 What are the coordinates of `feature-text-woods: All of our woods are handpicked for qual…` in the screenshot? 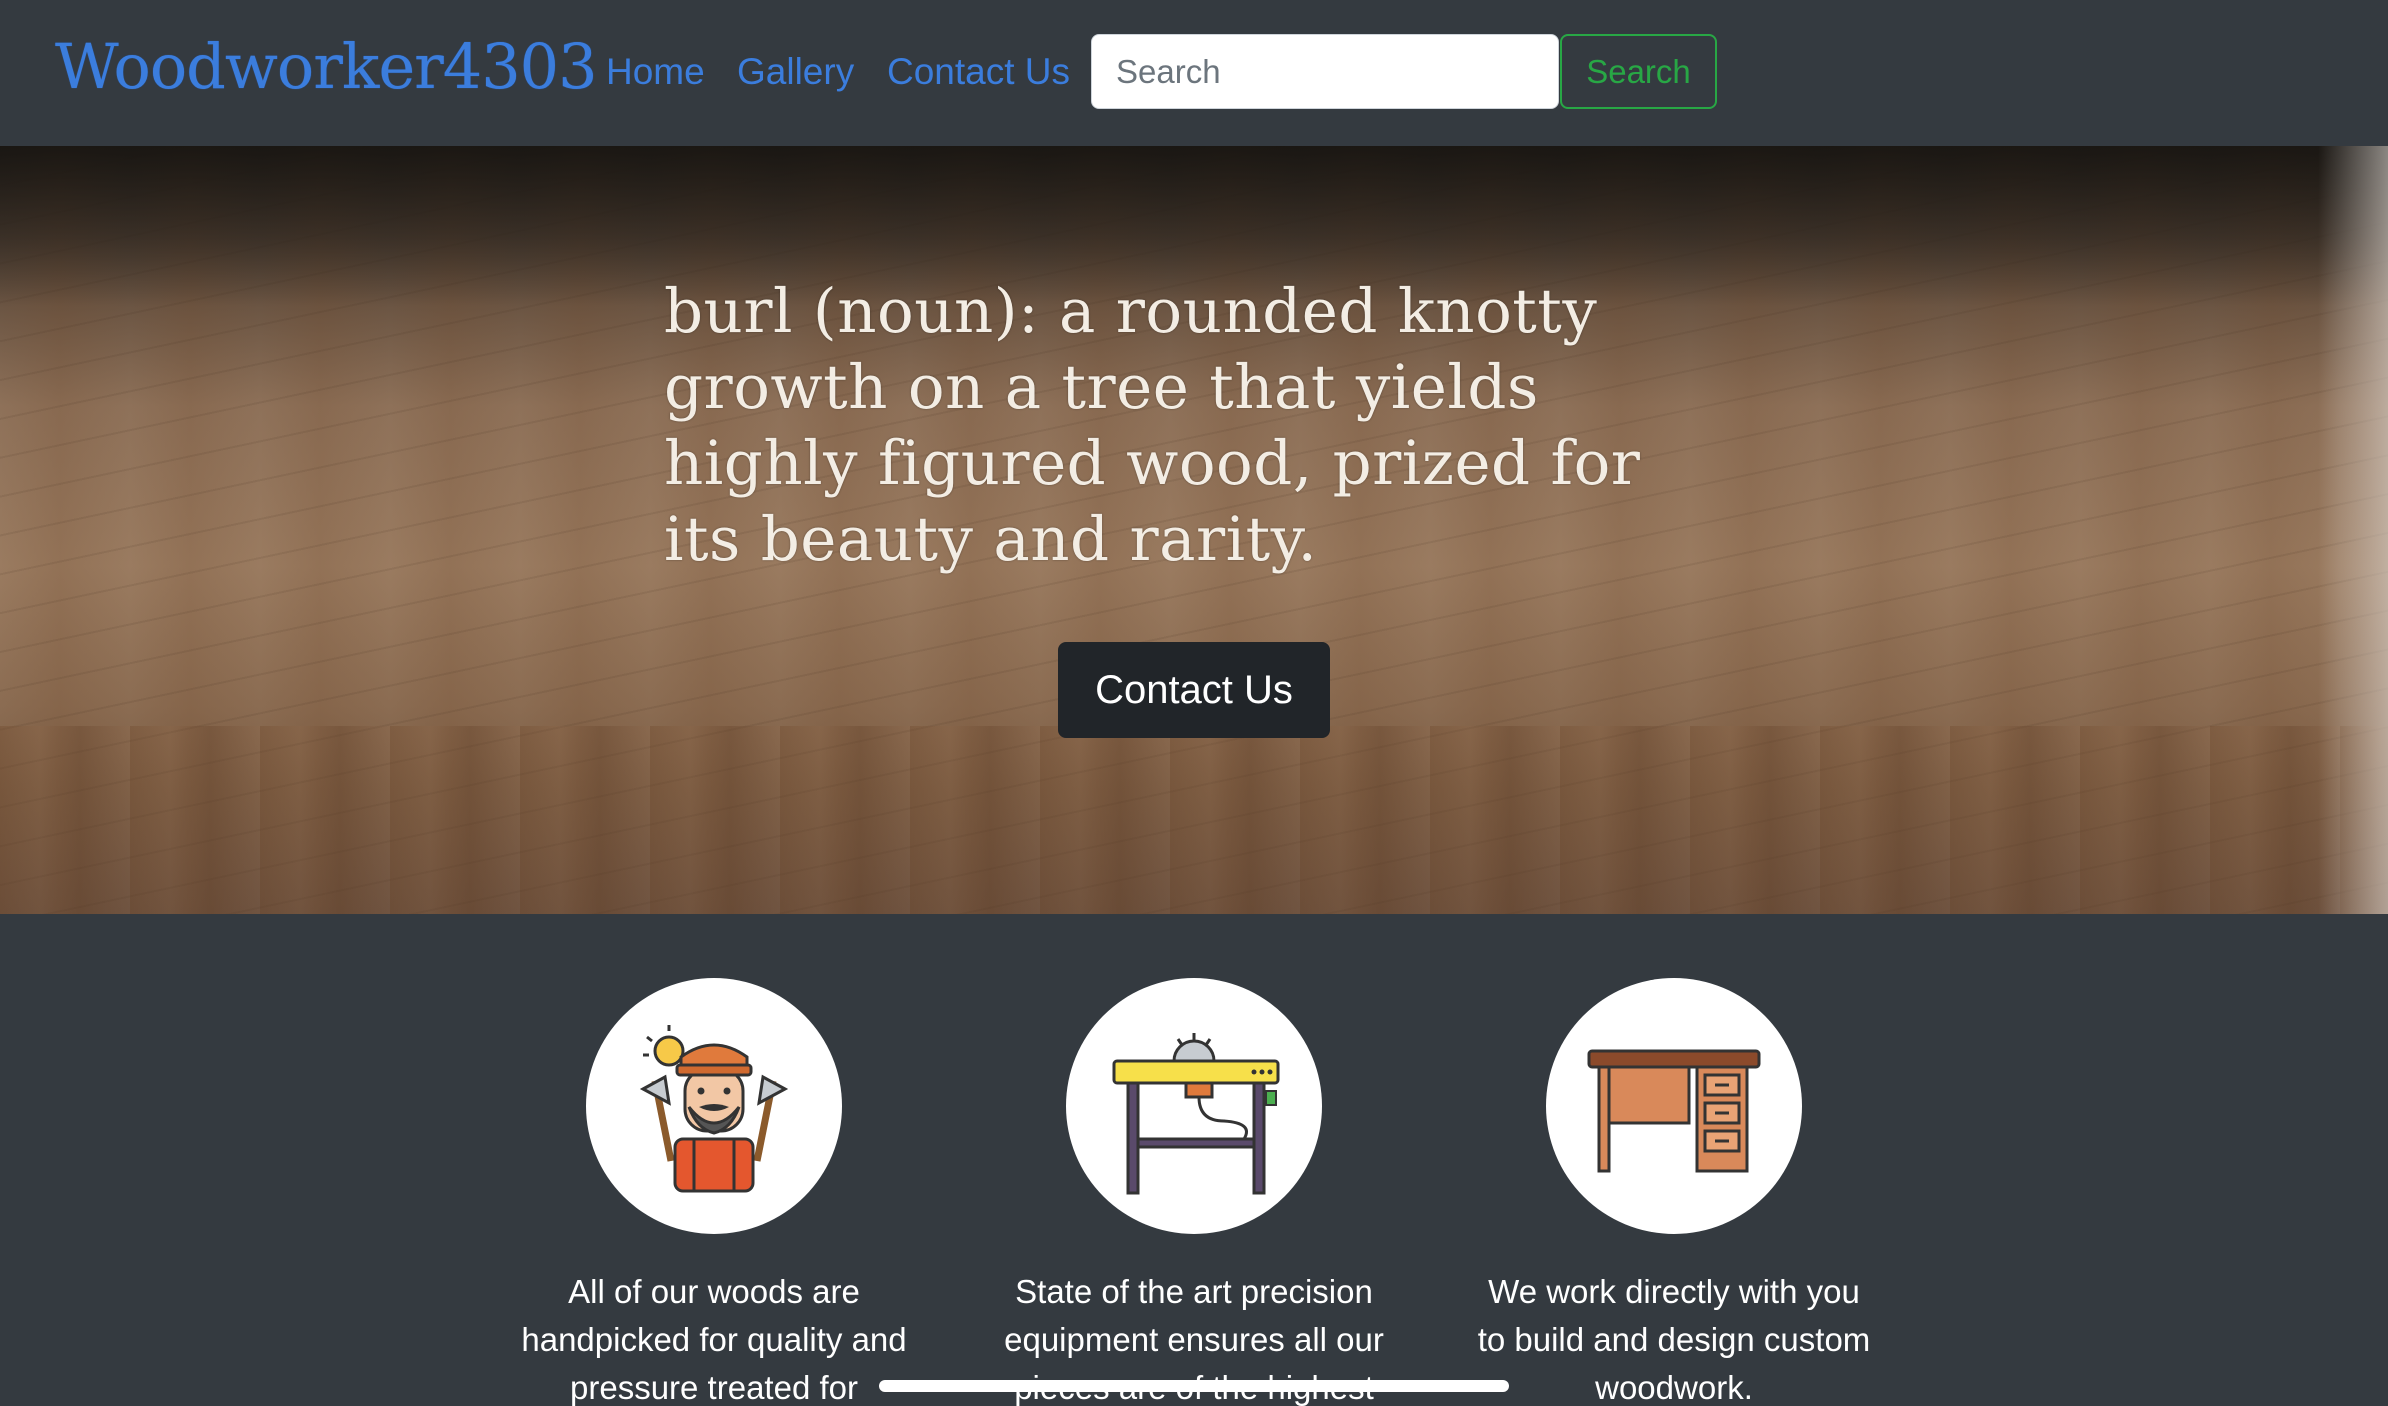 It's located at (714, 1339).